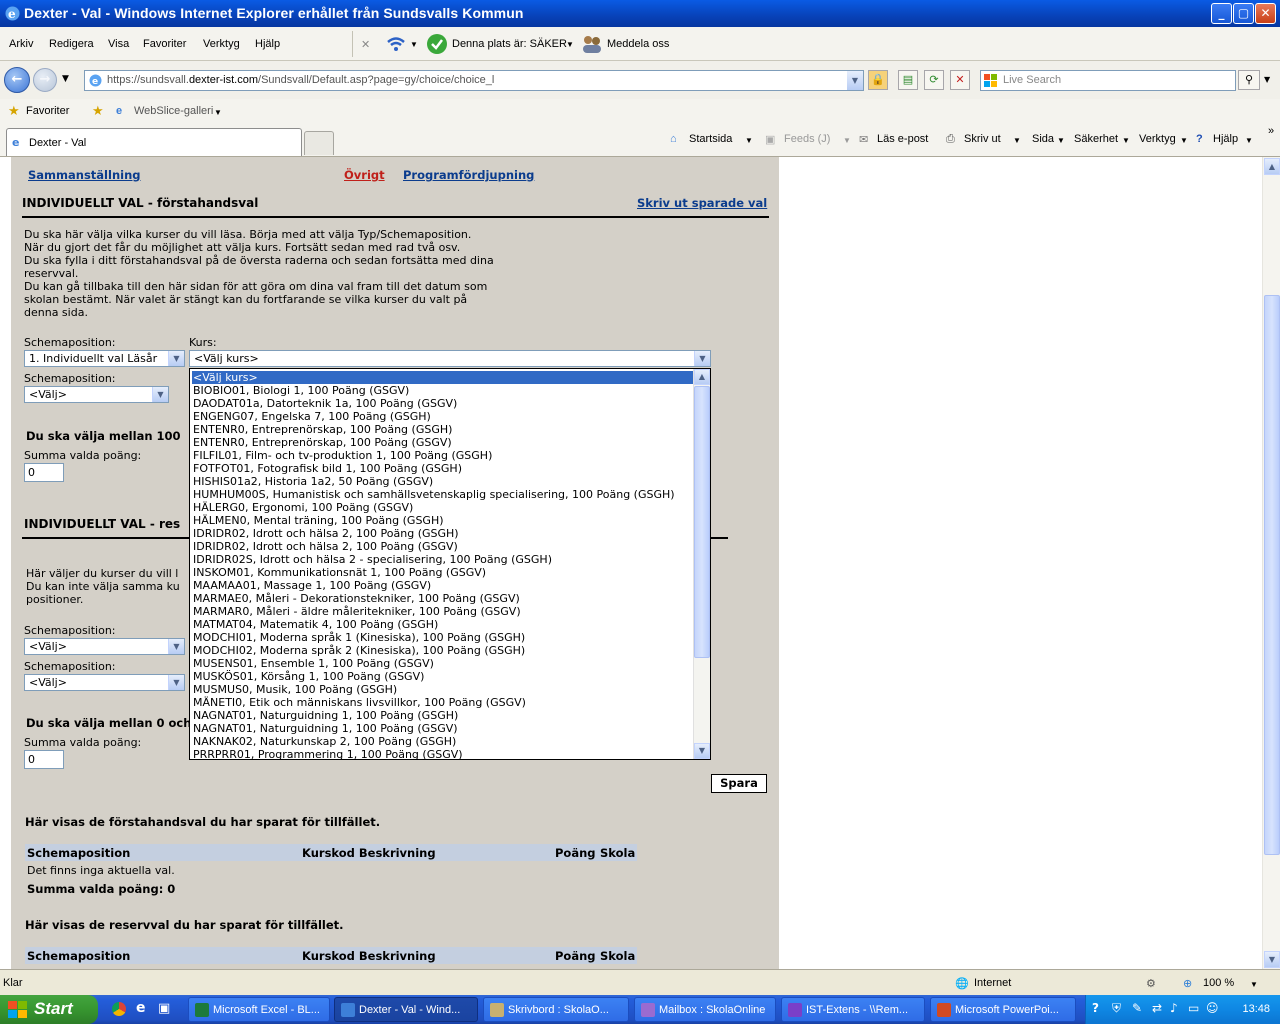 This screenshot has width=1280, height=1024. Describe the element at coordinates (443, 585) in the screenshot. I see `dropdown-option: MAAMAA01, Massage 1, 100 Poäng (GSGV)` at that location.